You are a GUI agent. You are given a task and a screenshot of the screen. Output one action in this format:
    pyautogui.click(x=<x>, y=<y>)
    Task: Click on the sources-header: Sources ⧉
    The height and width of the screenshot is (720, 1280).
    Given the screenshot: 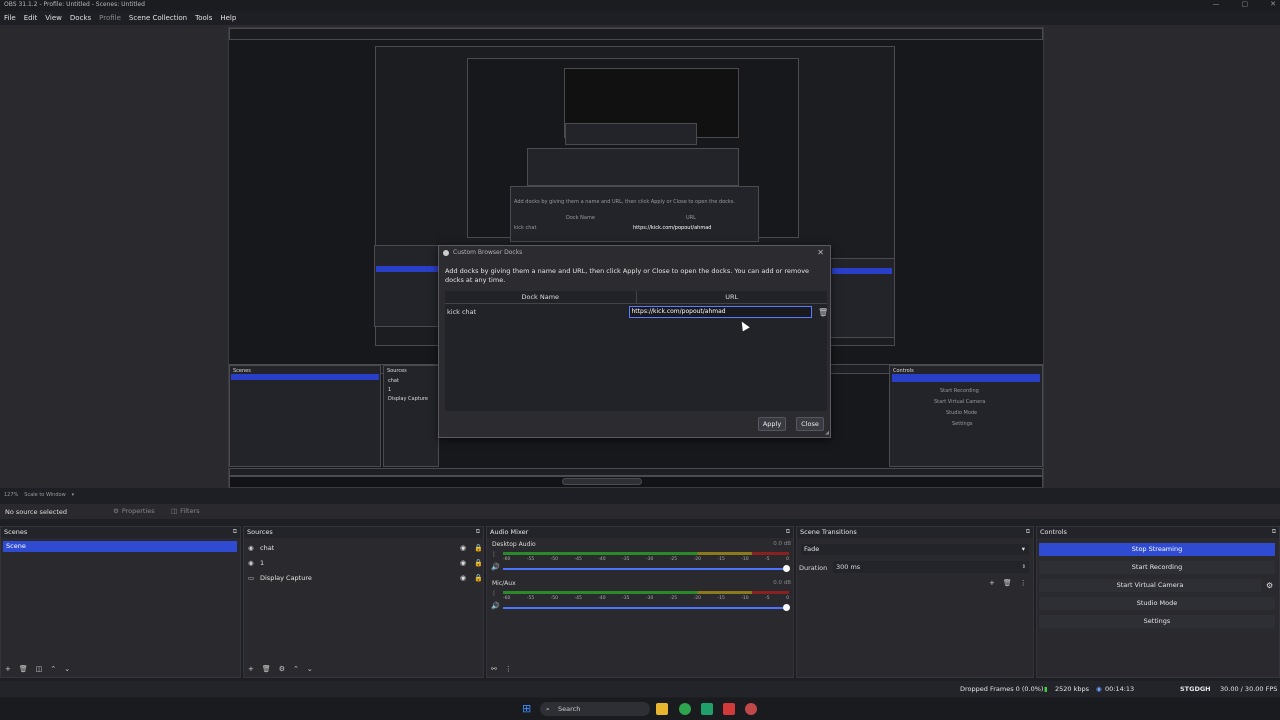 What is the action you would take?
    pyautogui.click(x=363, y=532)
    